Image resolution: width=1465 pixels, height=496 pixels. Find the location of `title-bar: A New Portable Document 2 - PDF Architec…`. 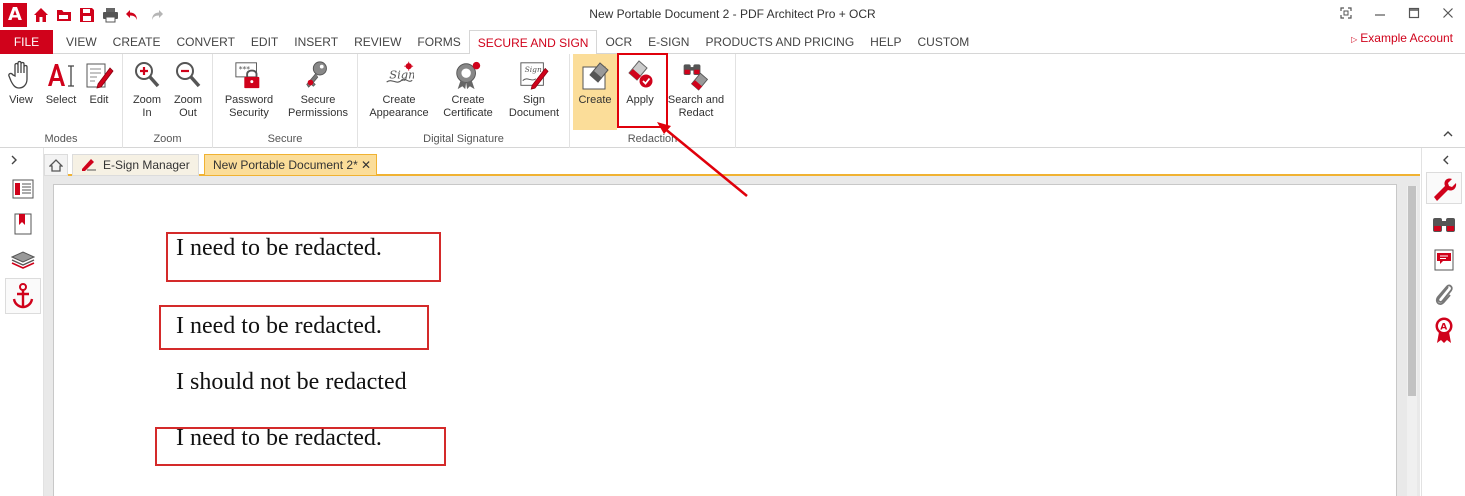

title-bar: A New Portable Document 2 - PDF Architec… is located at coordinates (732, 15).